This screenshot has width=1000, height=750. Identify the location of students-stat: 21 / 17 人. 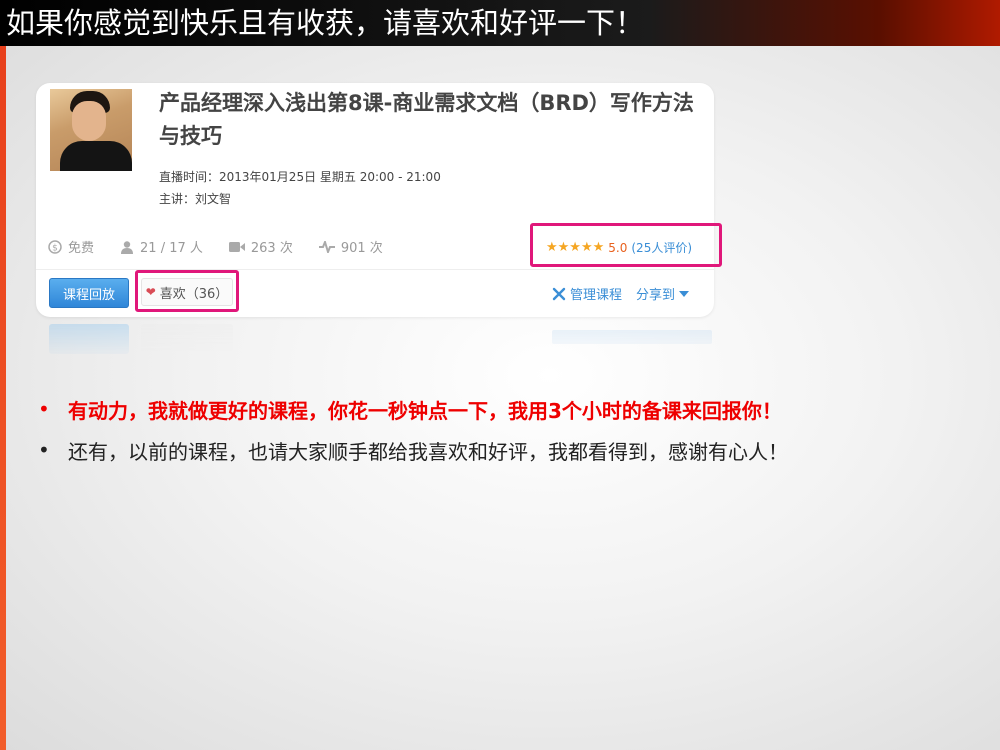
(161, 246).